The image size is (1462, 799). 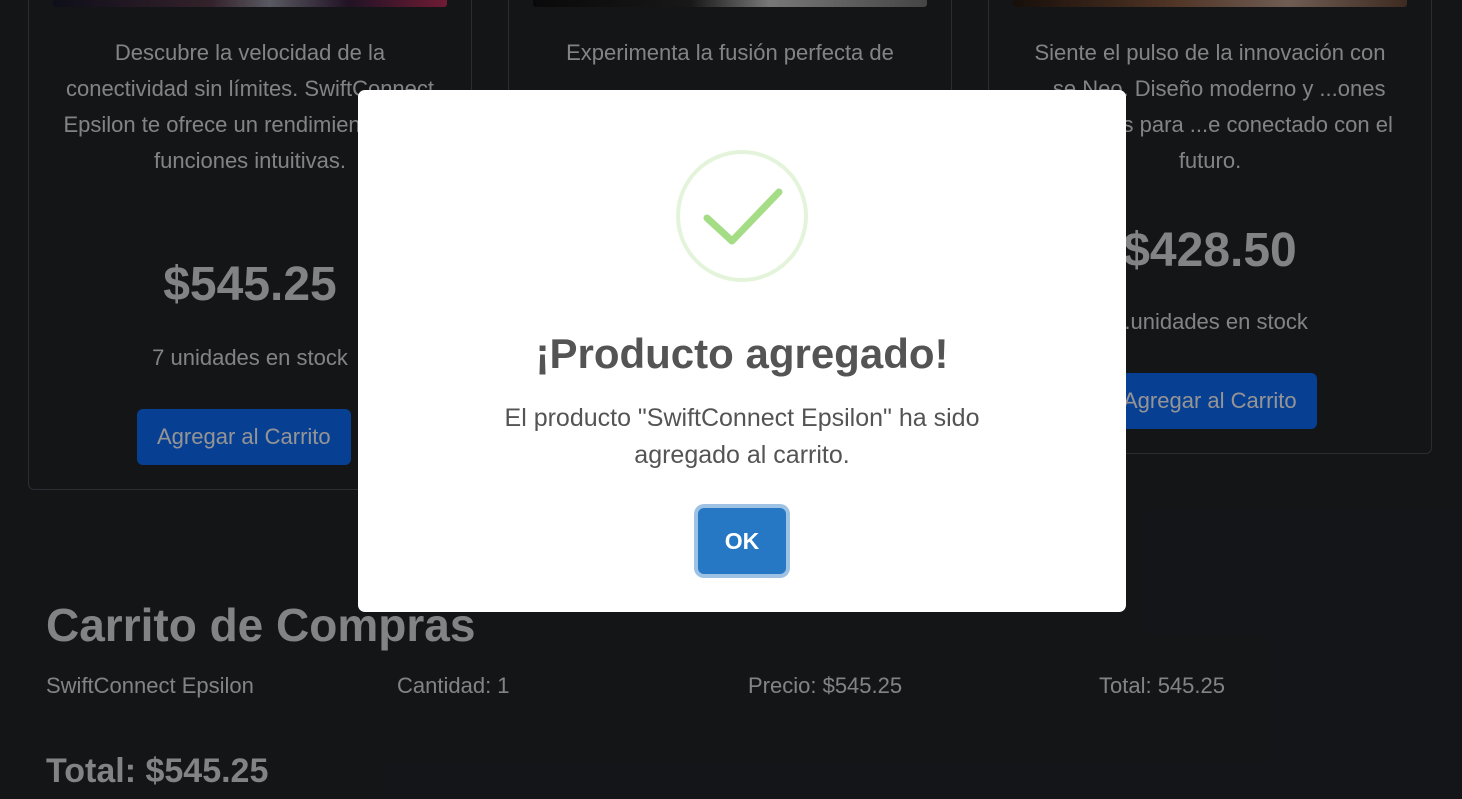 What do you see at coordinates (742, 541) in the screenshot?
I see `ok-button: OK` at bounding box center [742, 541].